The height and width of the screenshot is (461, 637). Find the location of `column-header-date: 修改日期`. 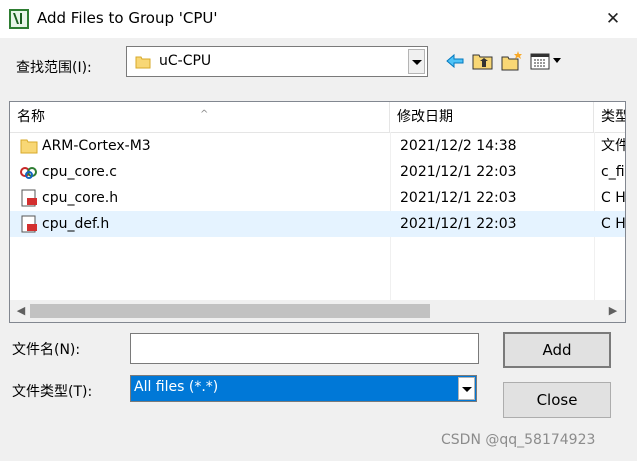

column-header-date: 修改日期 is located at coordinates (492, 117).